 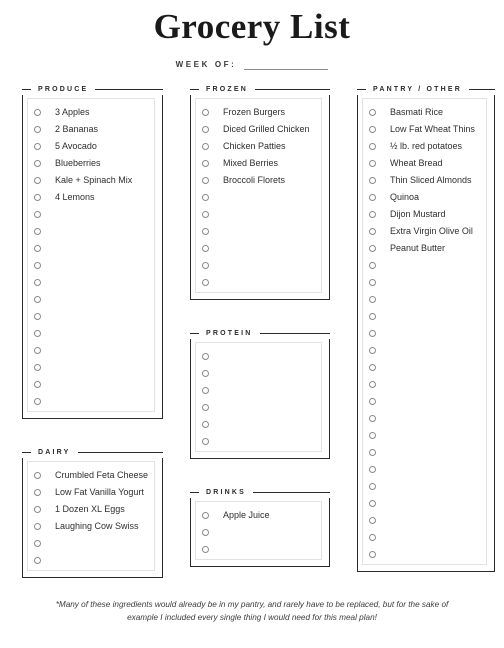 What do you see at coordinates (426, 146) in the screenshot?
I see `list-item: ½ lb. red potatoes` at bounding box center [426, 146].